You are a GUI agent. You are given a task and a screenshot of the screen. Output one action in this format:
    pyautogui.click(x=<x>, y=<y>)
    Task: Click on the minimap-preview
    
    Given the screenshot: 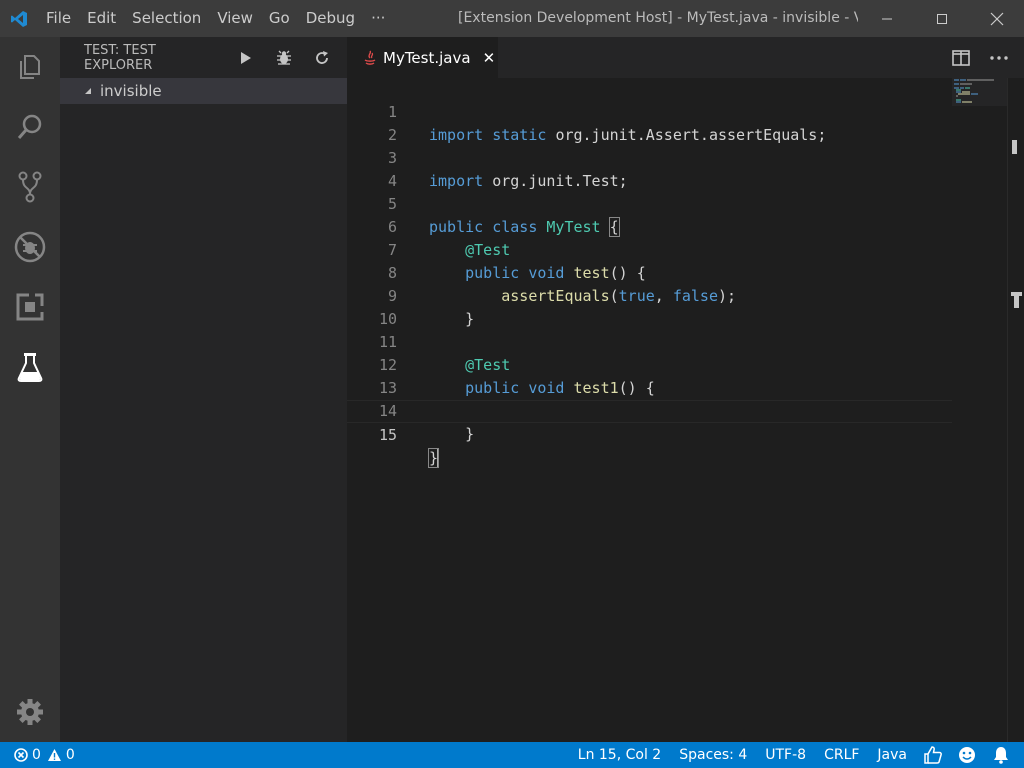 What is the action you would take?
    pyautogui.click(x=979, y=92)
    